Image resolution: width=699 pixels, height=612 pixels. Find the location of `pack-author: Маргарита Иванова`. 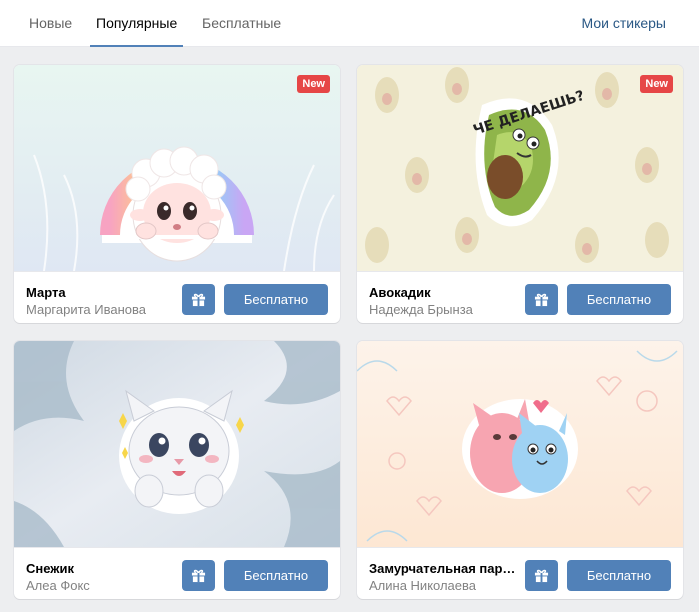

pack-author: Маргарита Иванова is located at coordinates (86, 309).